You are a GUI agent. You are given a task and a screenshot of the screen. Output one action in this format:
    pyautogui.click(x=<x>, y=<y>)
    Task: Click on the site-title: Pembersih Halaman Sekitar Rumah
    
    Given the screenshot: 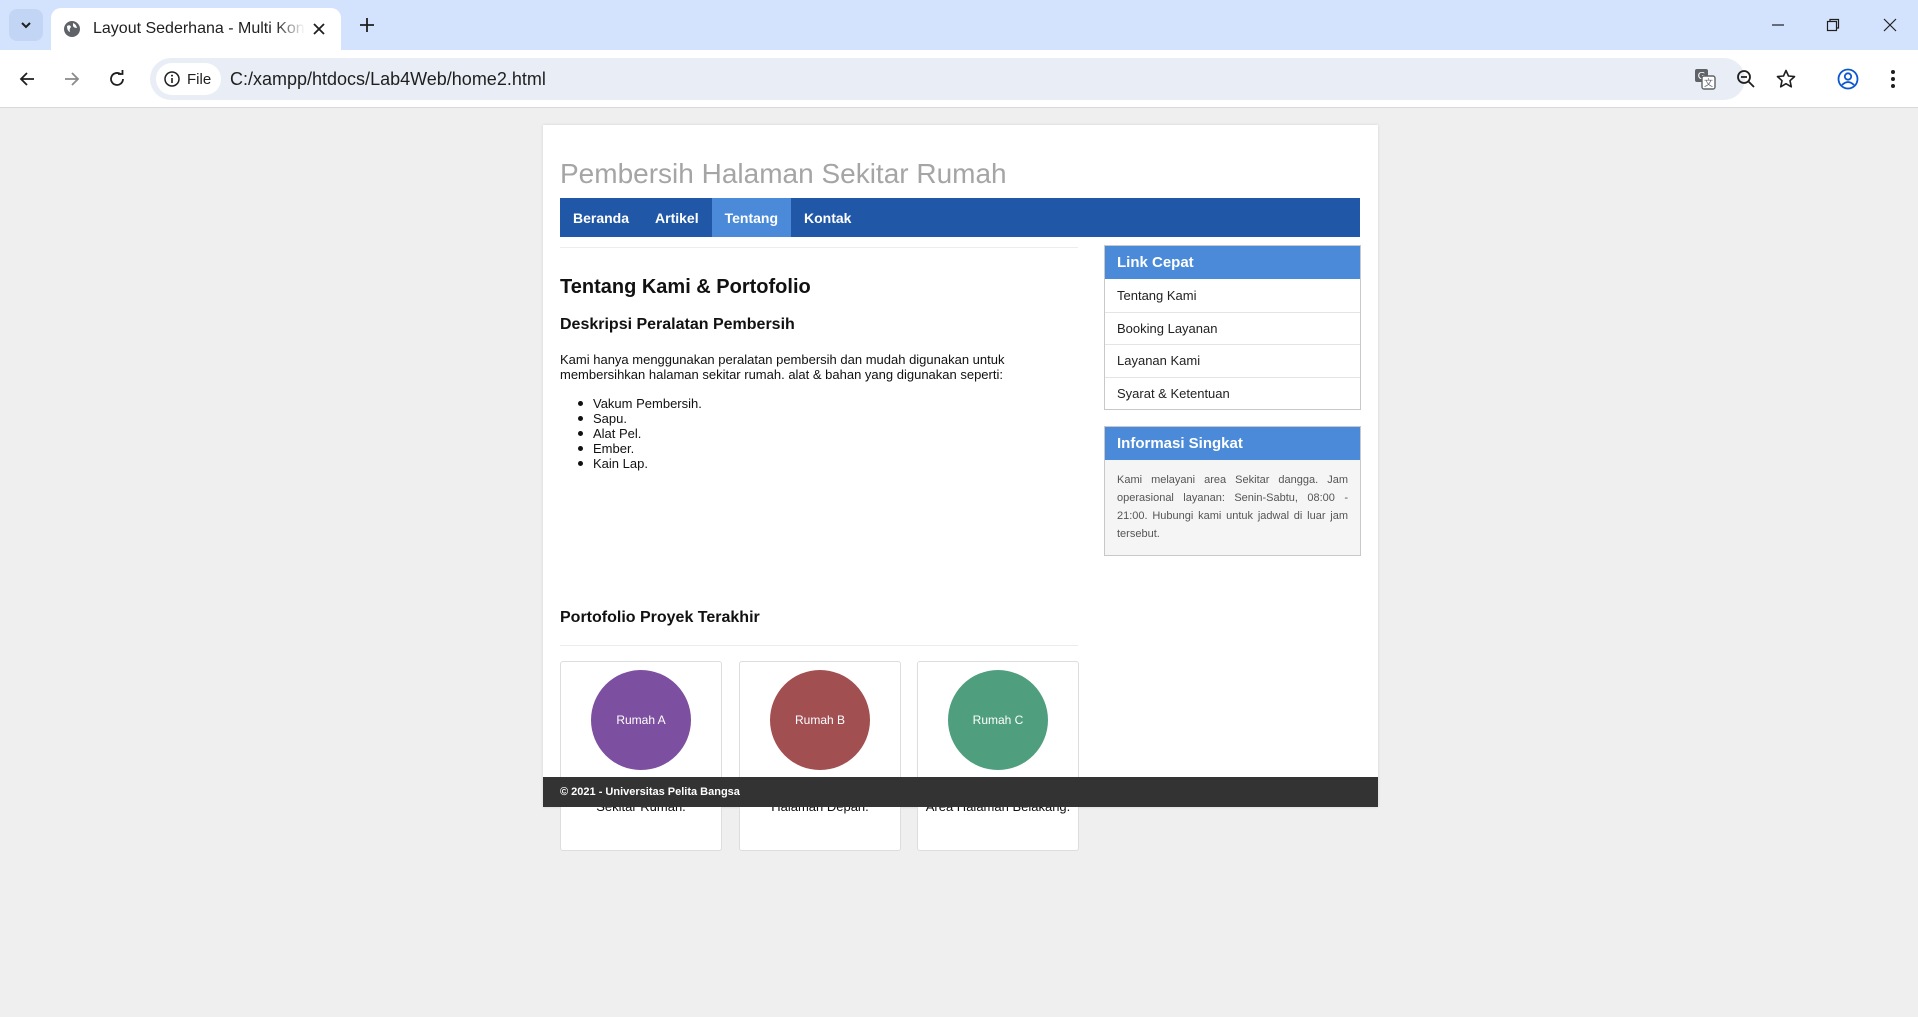 What is the action you would take?
    pyautogui.click(x=783, y=173)
    